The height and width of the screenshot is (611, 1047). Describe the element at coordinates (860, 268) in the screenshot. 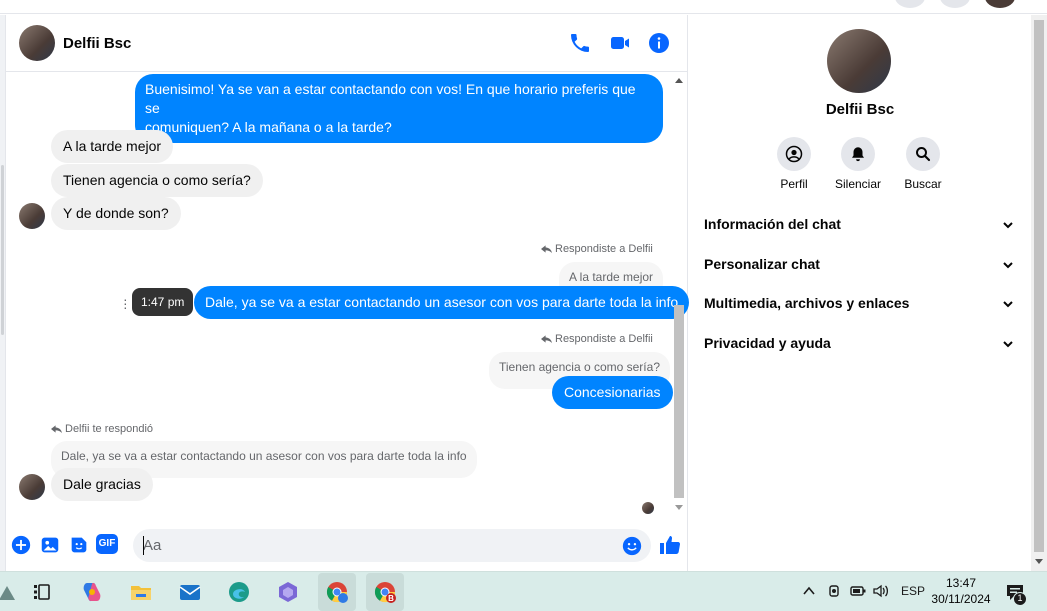

I see `section-customize-chat: Personalizar chat` at that location.